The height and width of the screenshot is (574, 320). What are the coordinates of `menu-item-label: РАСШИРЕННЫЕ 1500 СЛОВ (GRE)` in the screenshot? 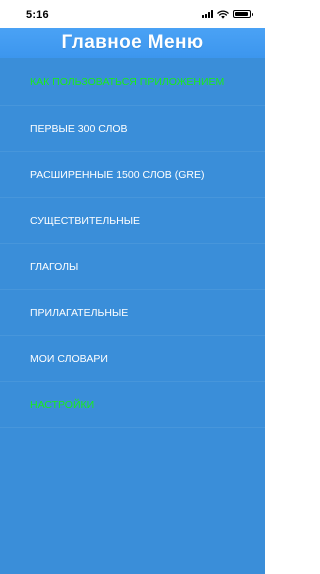 It's located at (117, 174).